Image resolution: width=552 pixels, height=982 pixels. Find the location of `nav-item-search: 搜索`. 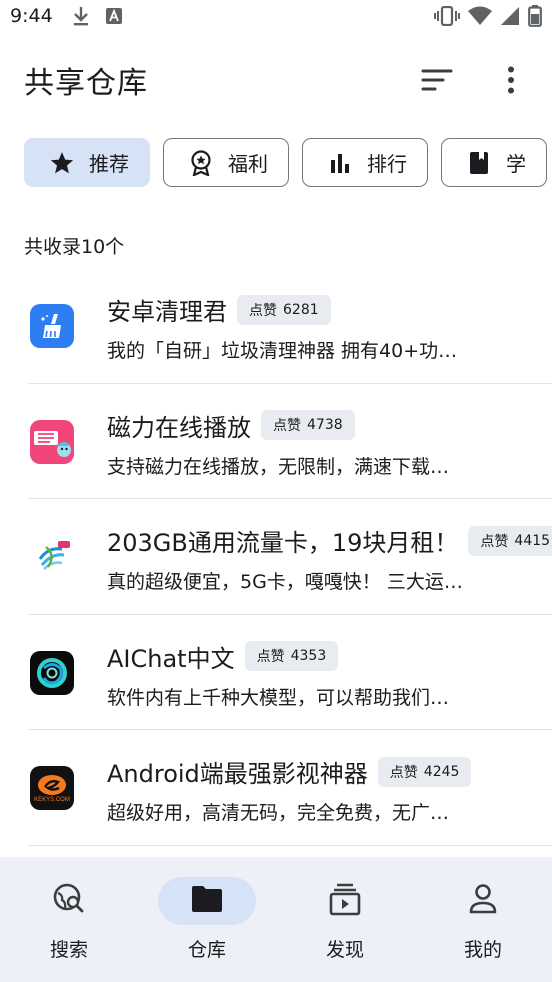

nav-item-search: 搜索 is located at coordinates (69, 919).